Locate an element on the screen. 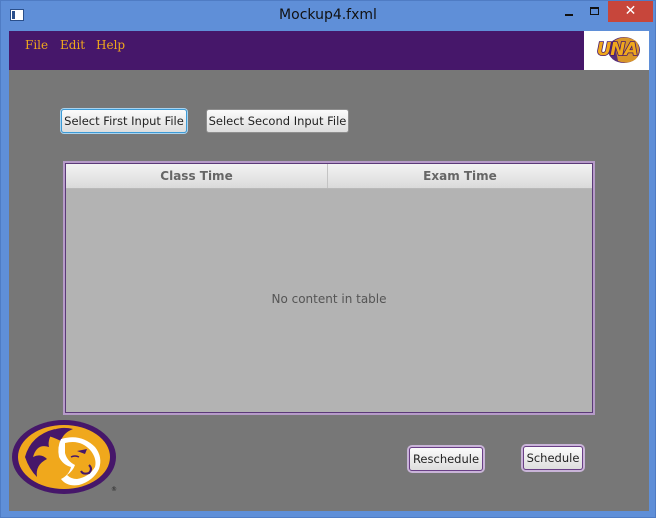  schedule-button: Schedule is located at coordinates (553, 458).